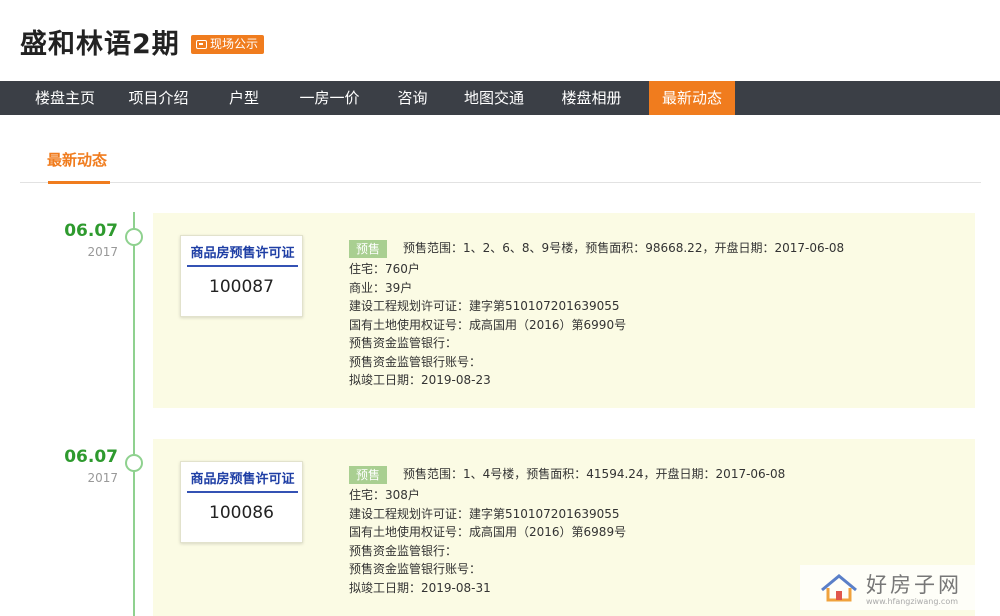 The height and width of the screenshot is (616, 1000). What do you see at coordinates (500, 40) in the screenshot?
I see `page-header: 盛和林语2期 现场公示` at bounding box center [500, 40].